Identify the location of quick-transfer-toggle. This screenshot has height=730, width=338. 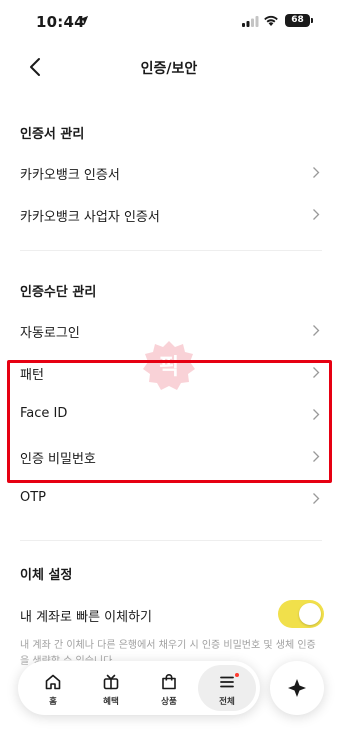
(301, 614).